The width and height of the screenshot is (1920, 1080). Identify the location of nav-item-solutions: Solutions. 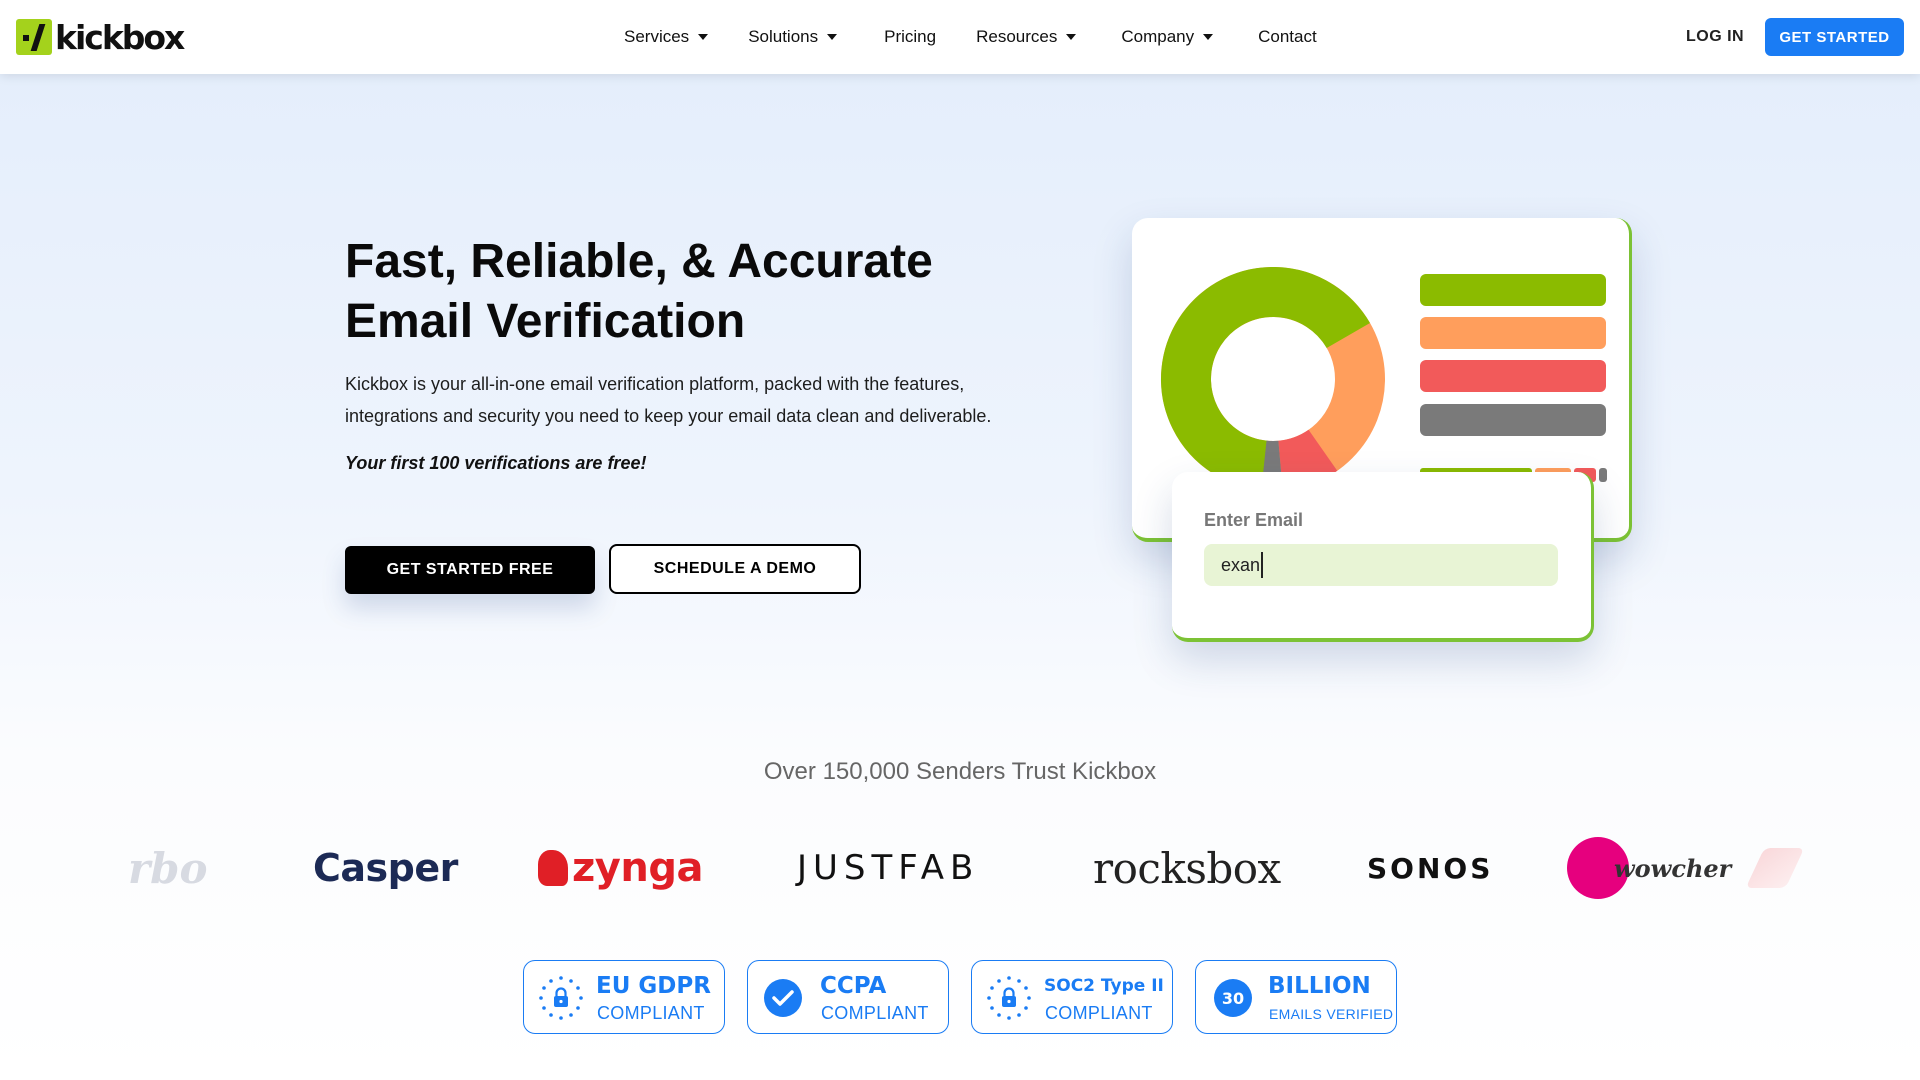
(793, 37).